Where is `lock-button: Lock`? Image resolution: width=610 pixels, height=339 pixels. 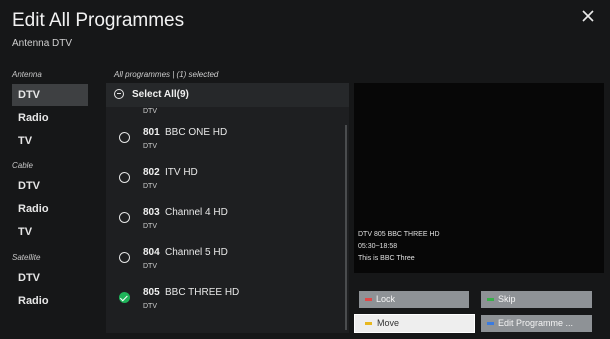 lock-button: Lock is located at coordinates (414, 299).